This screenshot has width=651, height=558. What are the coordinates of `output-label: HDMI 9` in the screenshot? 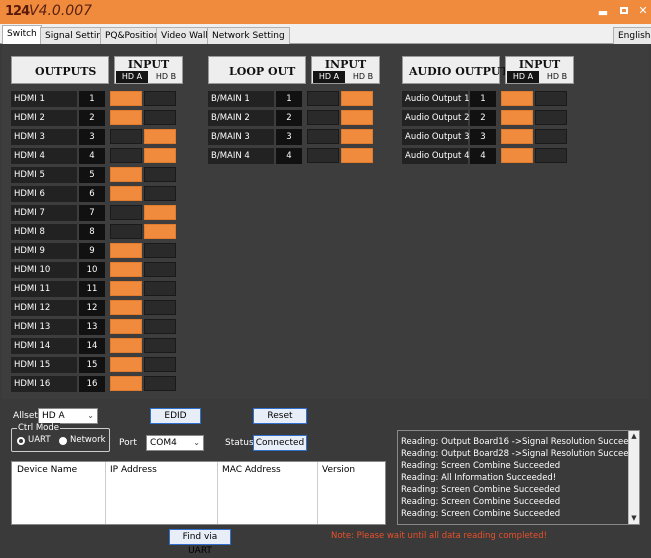 It's located at (44, 251).